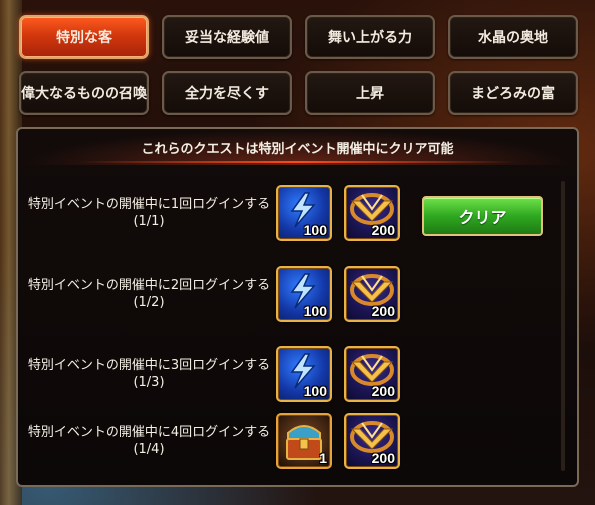 This screenshot has height=505, width=595. Describe the element at coordinates (227, 93) in the screenshot. I see `tab-do-your-best: 全力を尽くす` at that location.